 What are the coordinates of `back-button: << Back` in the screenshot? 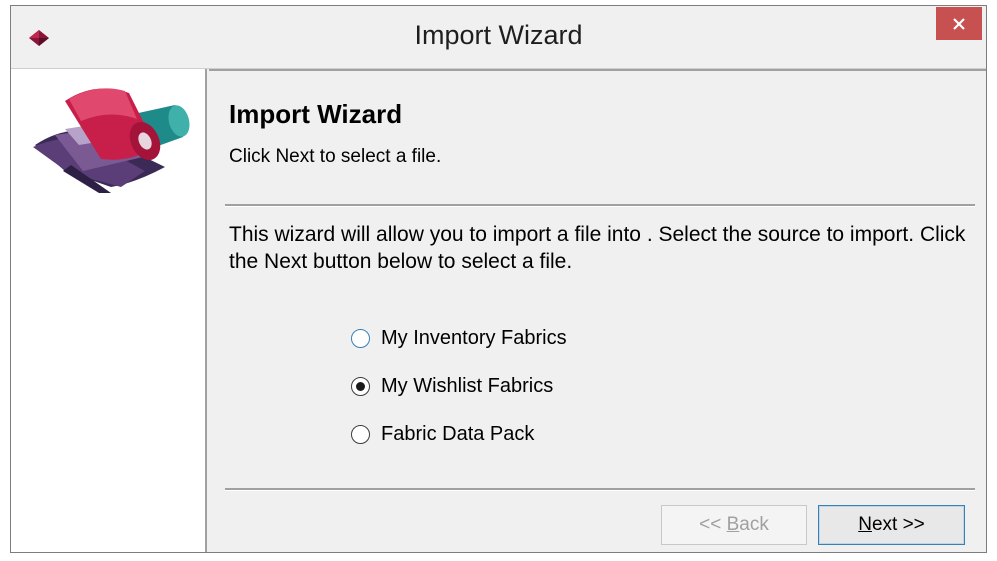 It's located at (734, 525).